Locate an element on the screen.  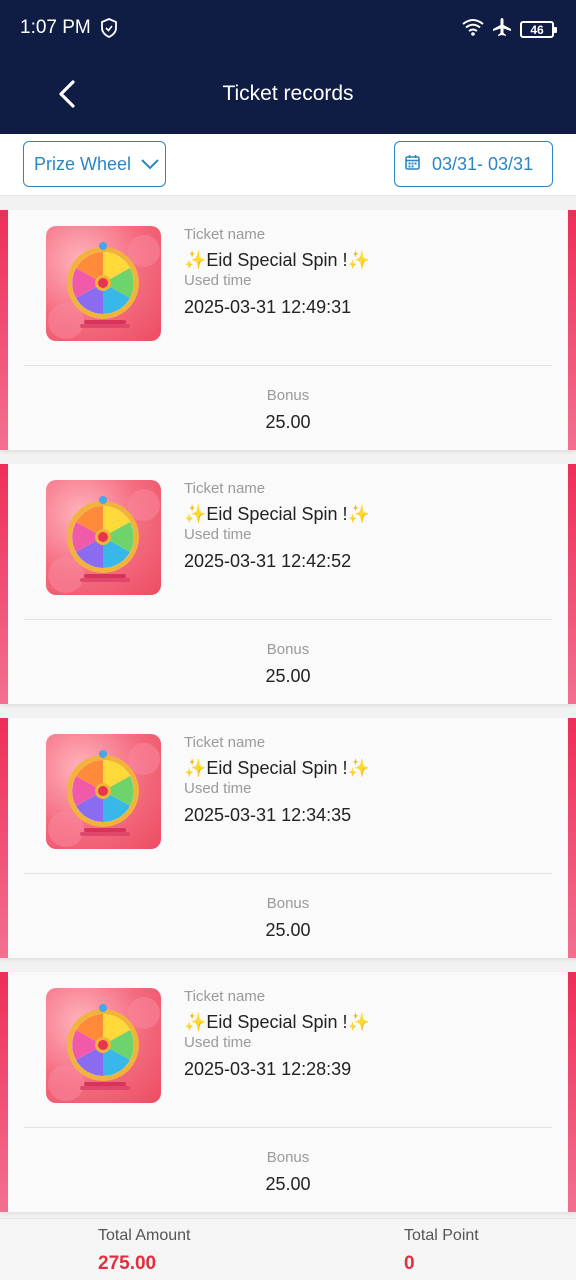
status-icons: 46 is located at coordinates (509, 29).